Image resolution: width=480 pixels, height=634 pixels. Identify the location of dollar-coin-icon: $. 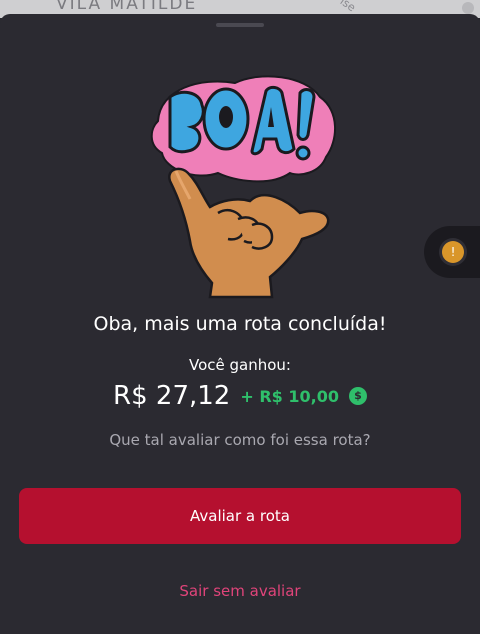
(357, 396).